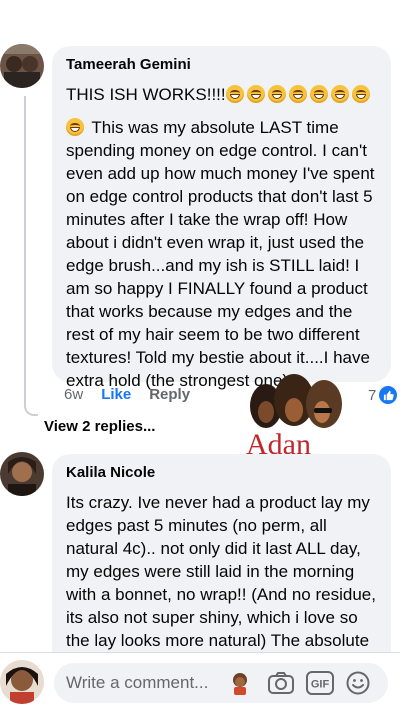 Image resolution: width=400 pixels, height=712 pixels. I want to click on sticker-icon, so click(240, 686).